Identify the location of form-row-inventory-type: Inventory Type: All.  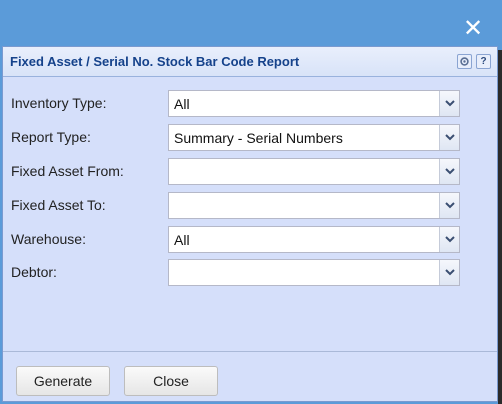
(250, 103).